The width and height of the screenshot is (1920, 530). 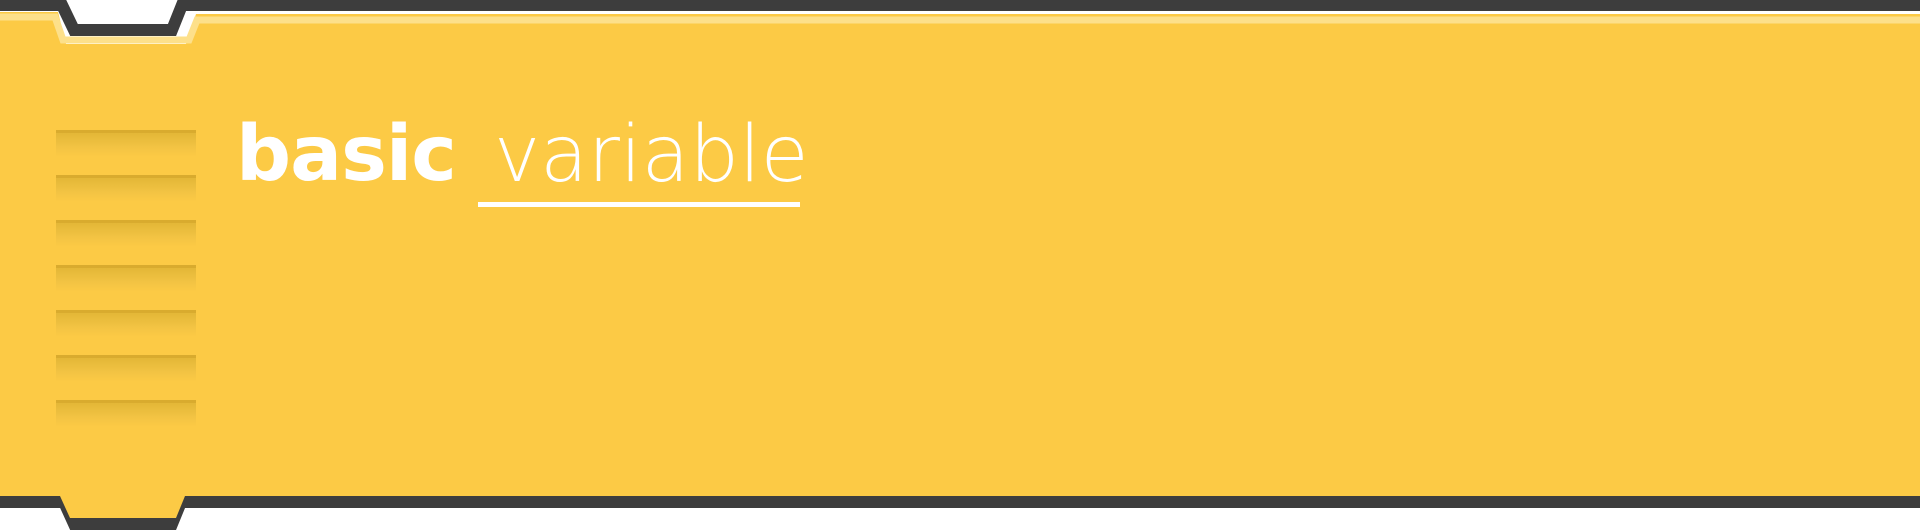 I want to click on block-label-row: basic variable, so click(x=522, y=157).